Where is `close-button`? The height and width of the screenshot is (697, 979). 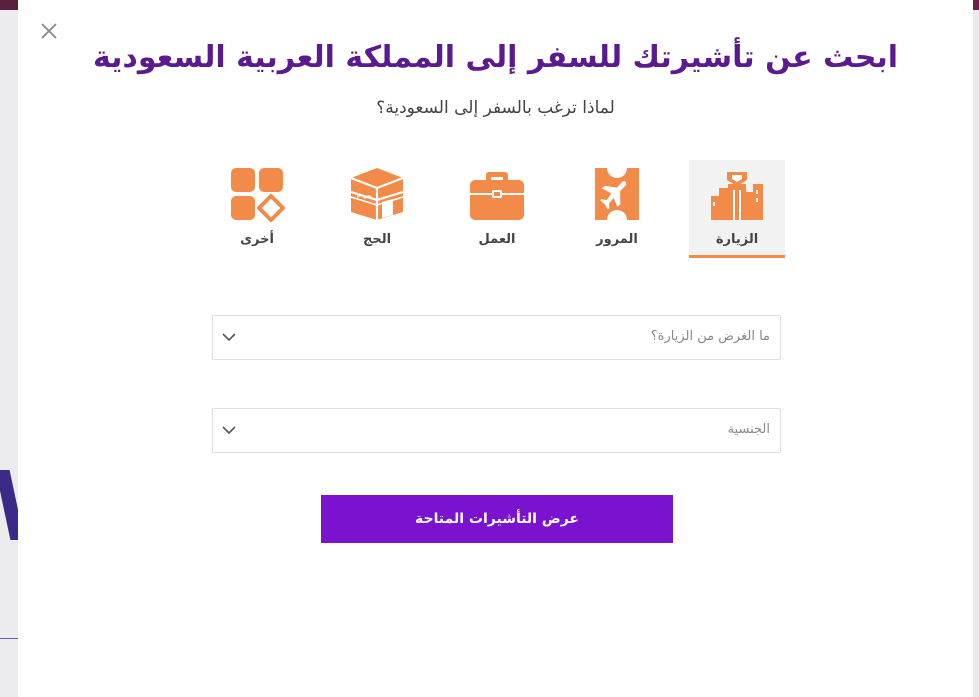
close-button is located at coordinates (49, 31).